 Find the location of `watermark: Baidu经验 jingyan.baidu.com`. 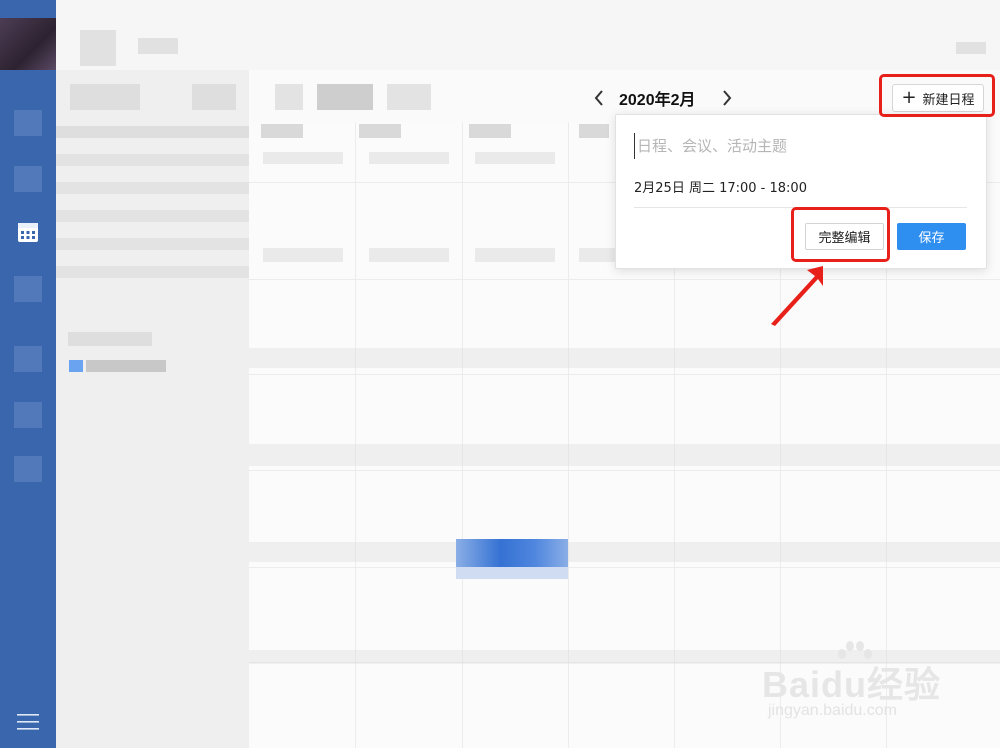

watermark: Baidu经验 jingyan.baidu.com is located at coordinates (862, 685).